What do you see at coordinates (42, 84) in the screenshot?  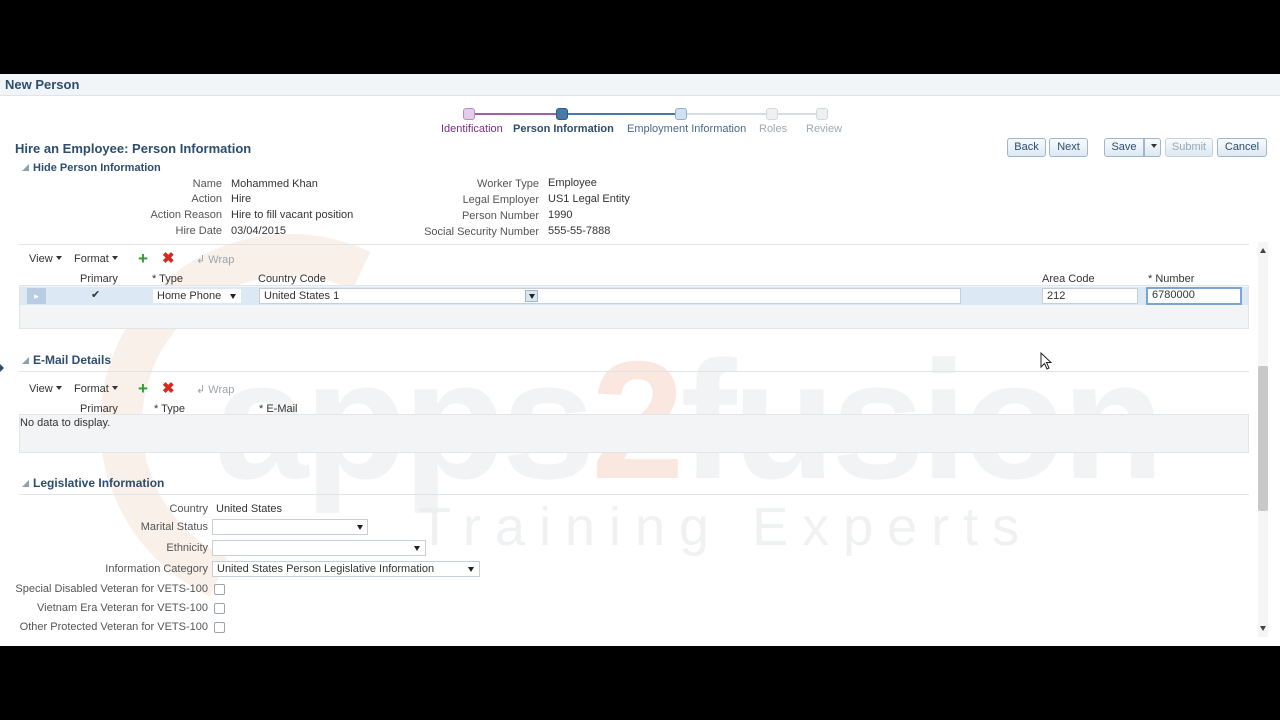 I see `app-title: New Person` at bounding box center [42, 84].